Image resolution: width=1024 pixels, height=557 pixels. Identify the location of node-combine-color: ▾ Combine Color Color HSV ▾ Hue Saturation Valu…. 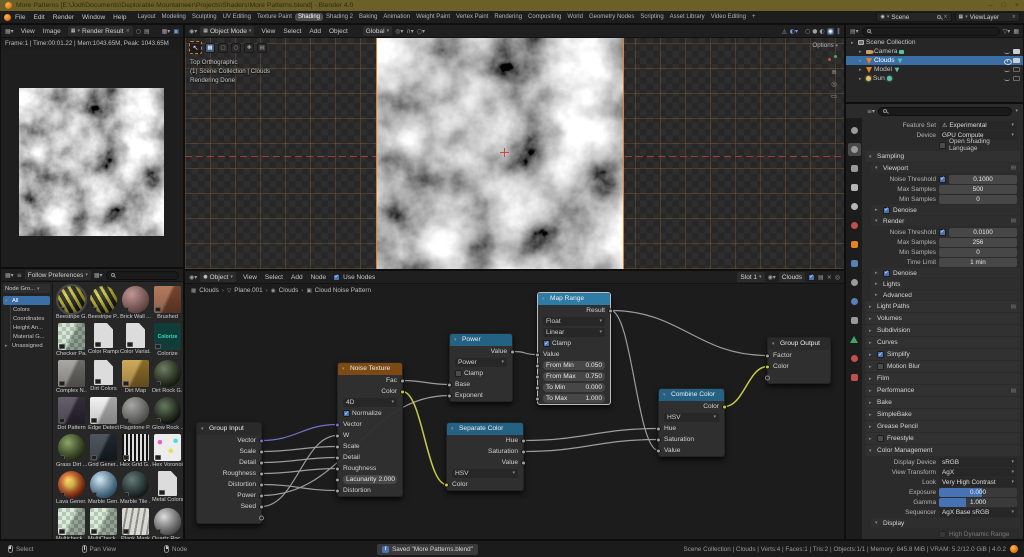
(691, 422).